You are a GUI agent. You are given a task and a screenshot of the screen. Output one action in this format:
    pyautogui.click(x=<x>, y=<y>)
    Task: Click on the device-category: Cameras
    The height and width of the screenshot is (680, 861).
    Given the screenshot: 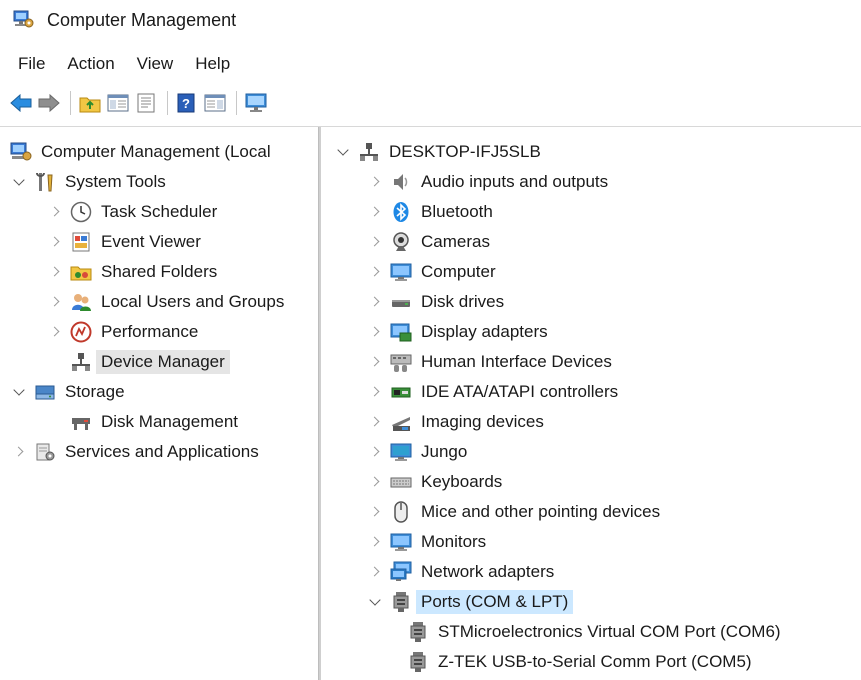 What is the action you would take?
    pyautogui.click(x=429, y=242)
    